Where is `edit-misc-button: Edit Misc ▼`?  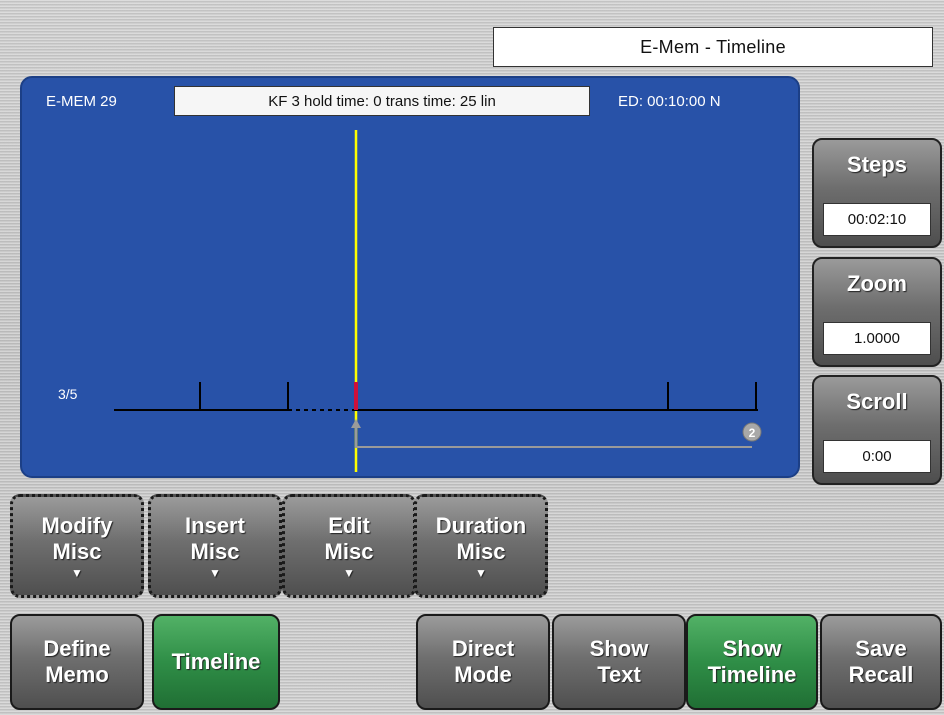
edit-misc-button: Edit Misc ▼ is located at coordinates (349, 546).